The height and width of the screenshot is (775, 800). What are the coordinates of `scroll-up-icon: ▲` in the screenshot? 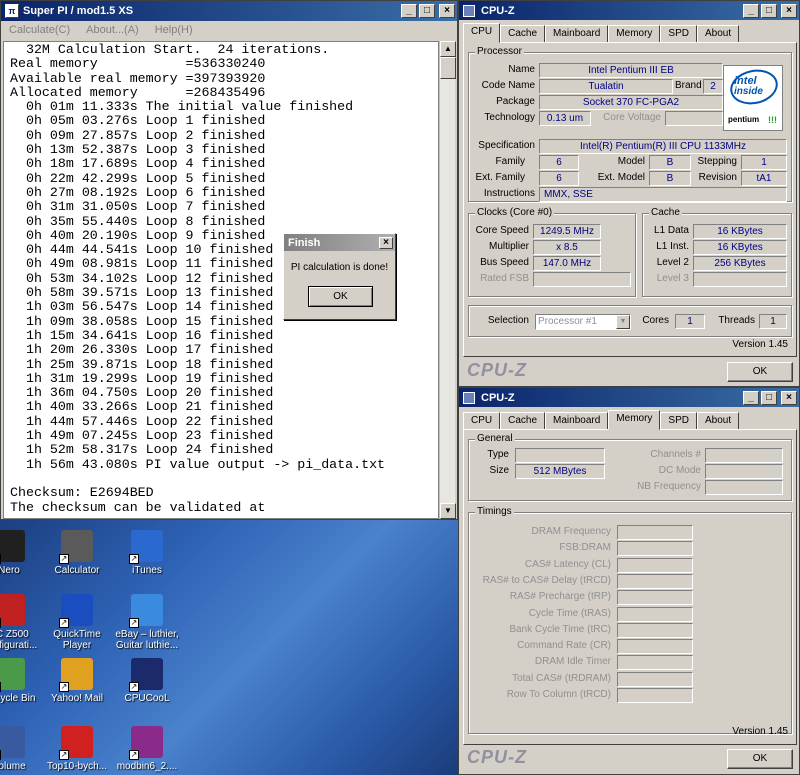 It's located at (448, 49).